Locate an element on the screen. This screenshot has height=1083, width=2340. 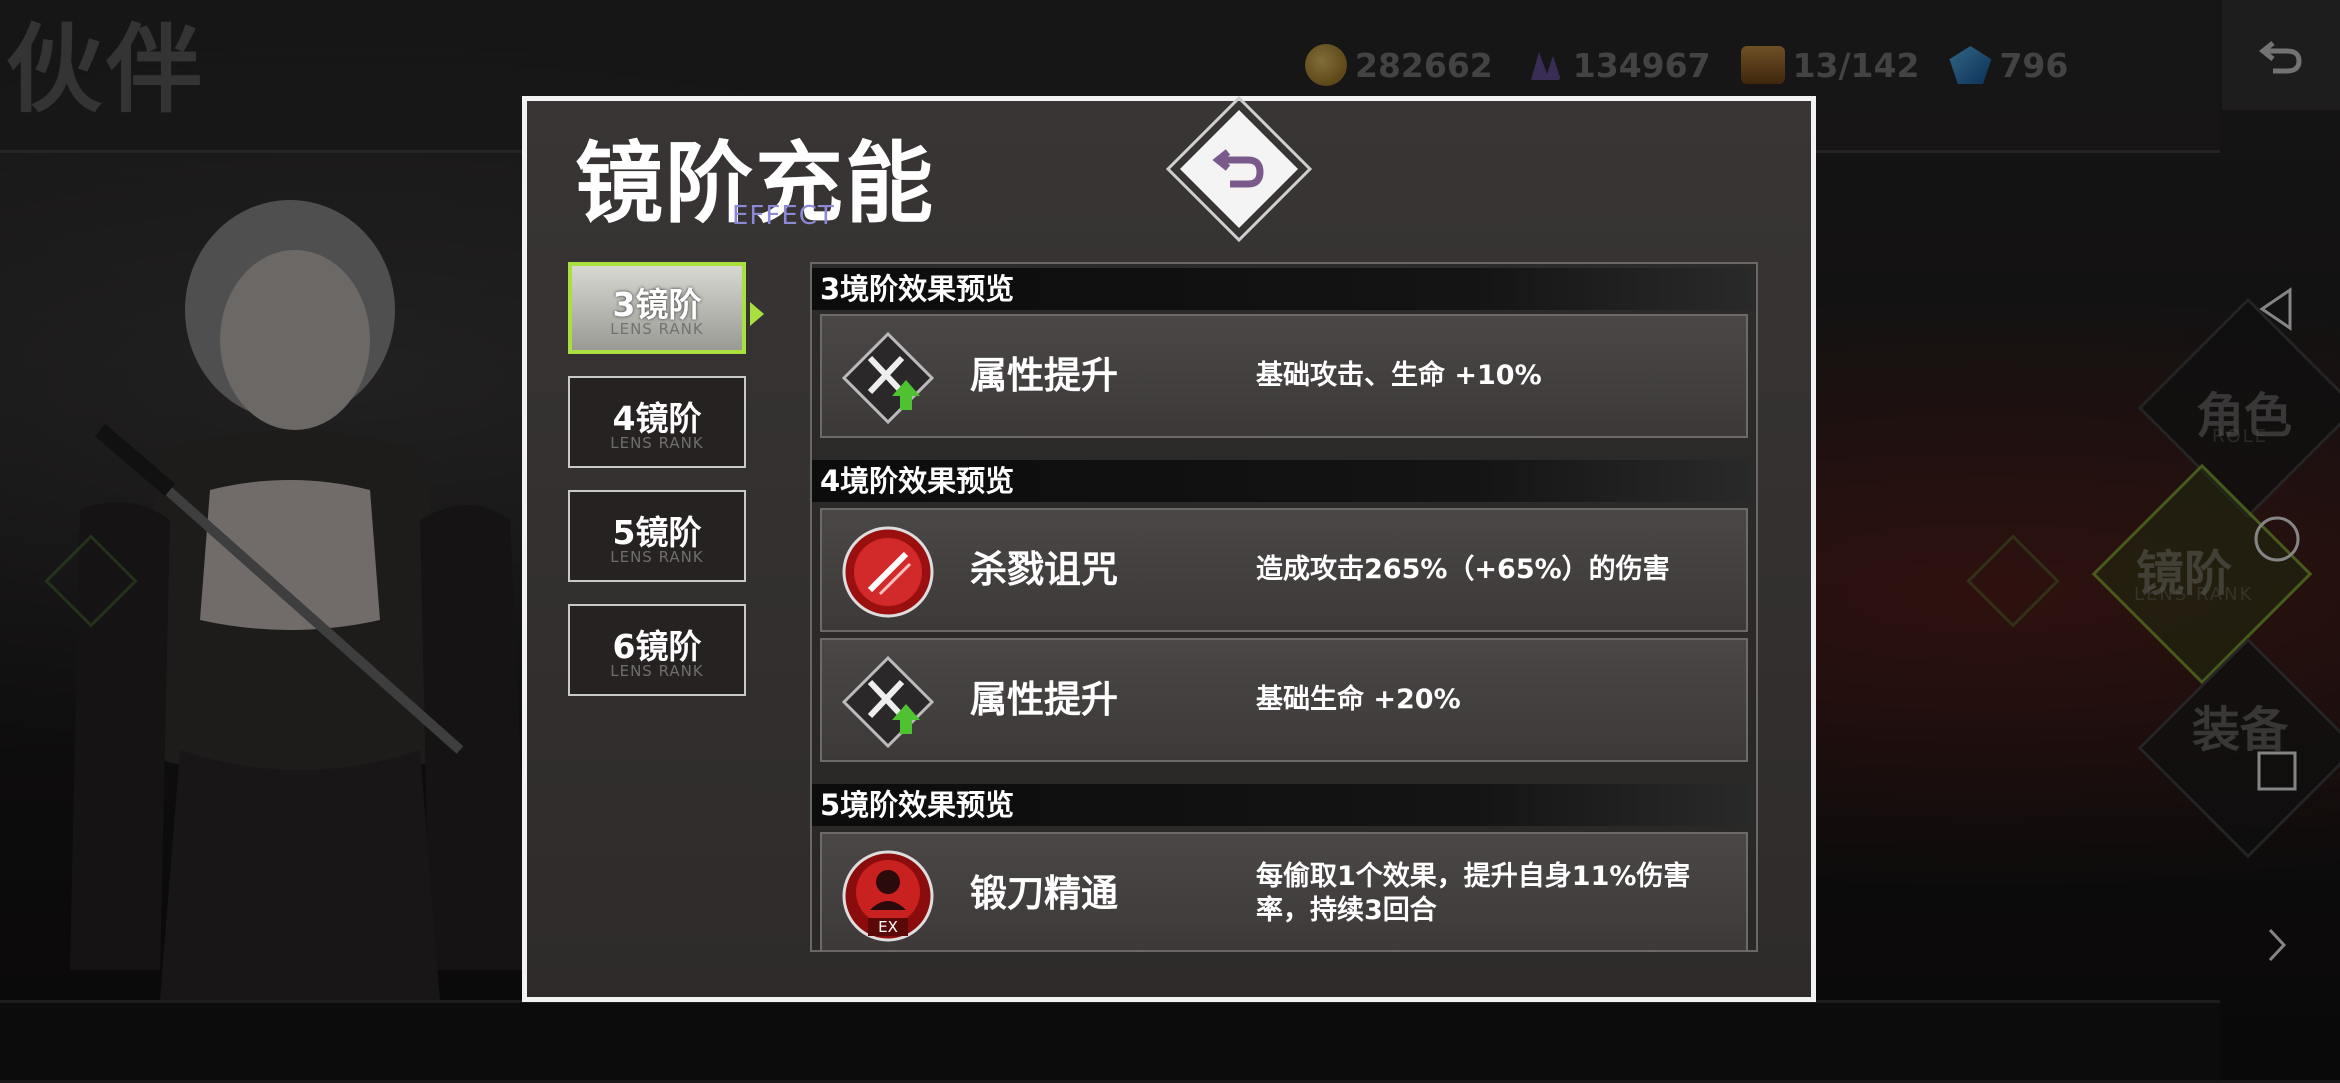
tab-rank-3: 3镜阶 LENS RANK is located at coordinates (666, 308).